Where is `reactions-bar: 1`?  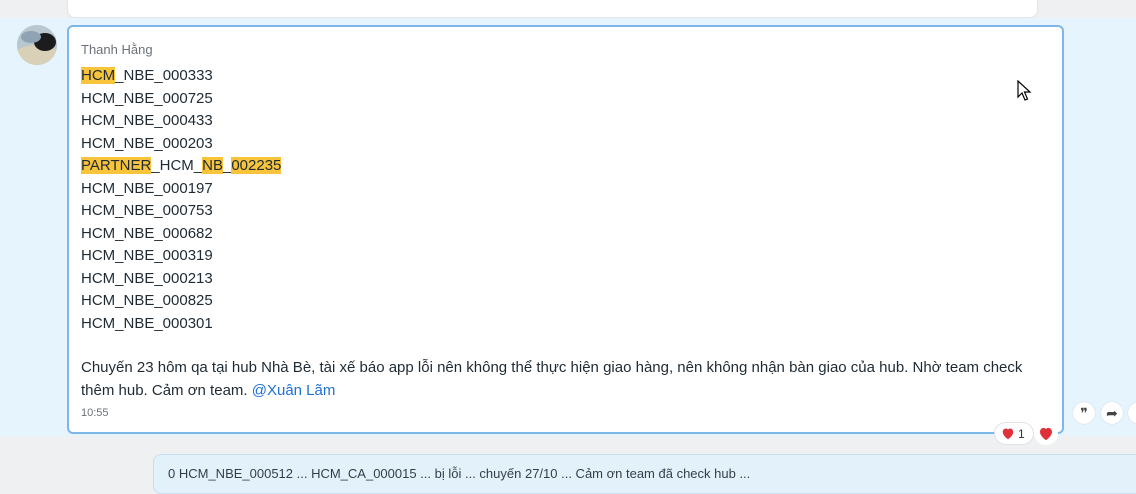 reactions-bar: 1 is located at coordinates (1027, 433).